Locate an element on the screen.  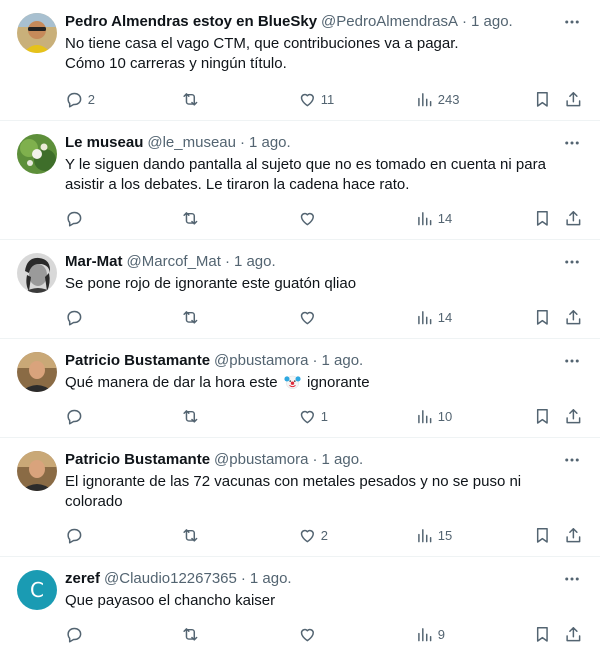
tweet-text-line: Que payasoo el chancho kaiser is located at coordinates (170, 600).